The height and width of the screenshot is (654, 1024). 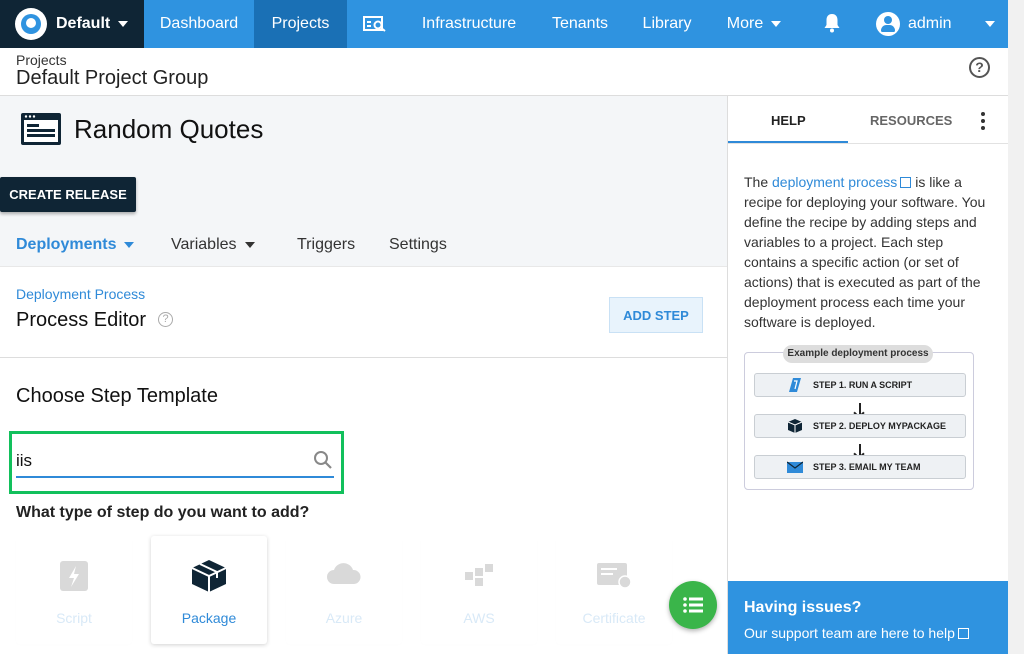 What do you see at coordinates (209, 618) in the screenshot?
I see `step-type-label: Package` at bounding box center [209, 618].